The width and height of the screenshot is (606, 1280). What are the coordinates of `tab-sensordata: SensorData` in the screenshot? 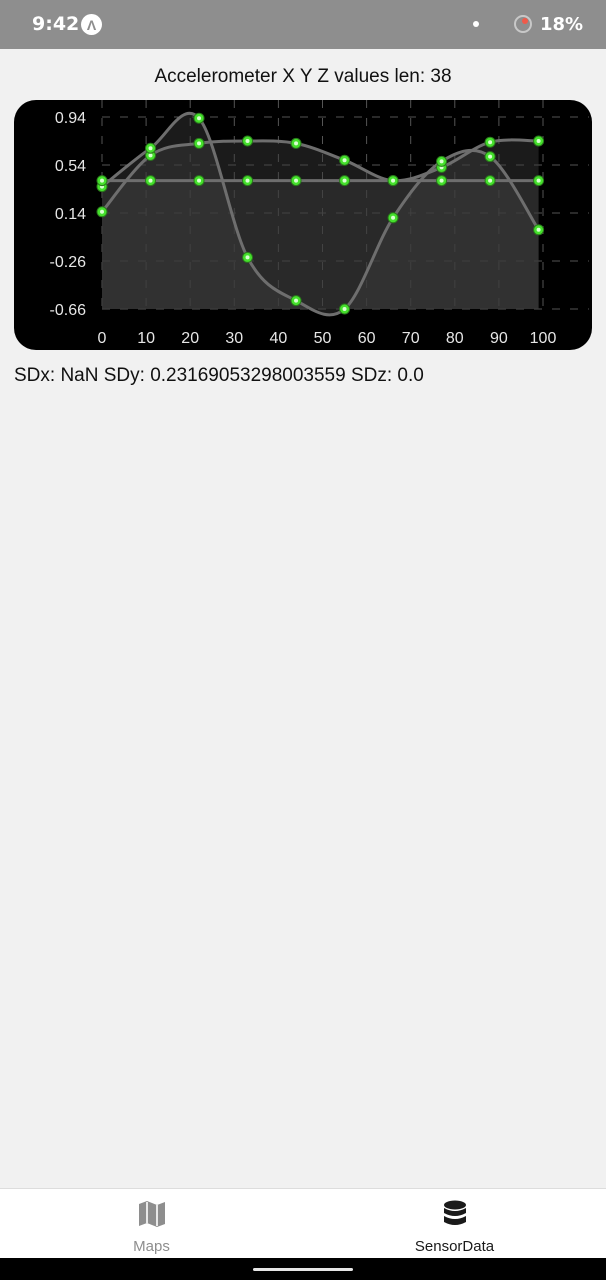 It's located at (454, 1224).